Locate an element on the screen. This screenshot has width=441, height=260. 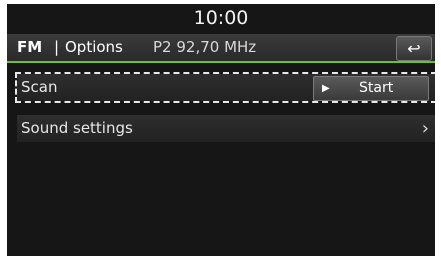
header-bar: FM | Options P2 92,70 MHz ↩ is located at coordinates (221, 48).